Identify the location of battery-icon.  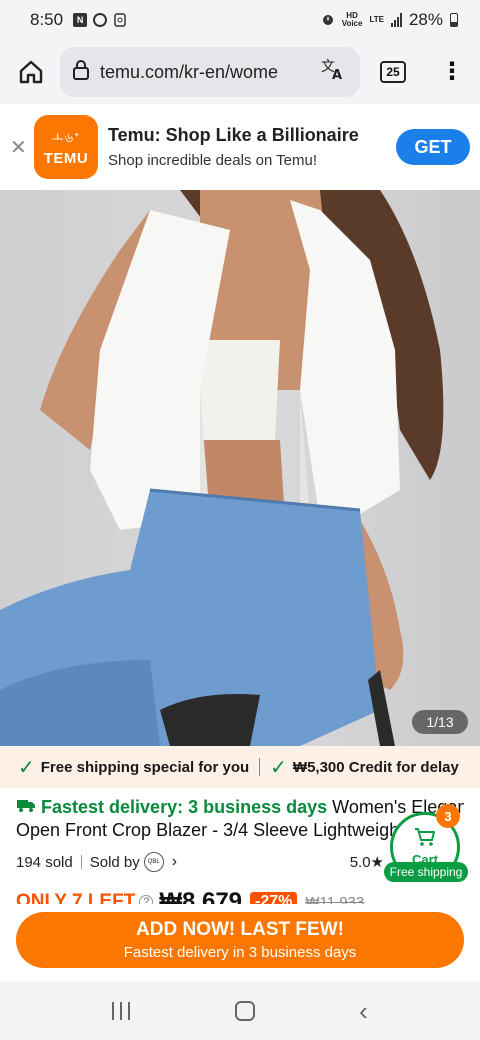
(454, 20).